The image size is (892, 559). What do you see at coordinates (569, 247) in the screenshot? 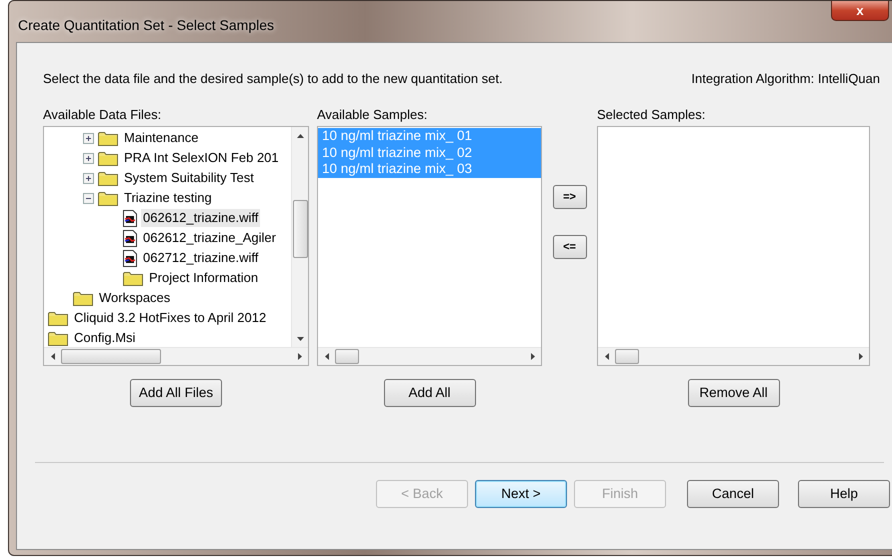
I see `remove-arrow-button: <=` at bounding box center [569, 247].